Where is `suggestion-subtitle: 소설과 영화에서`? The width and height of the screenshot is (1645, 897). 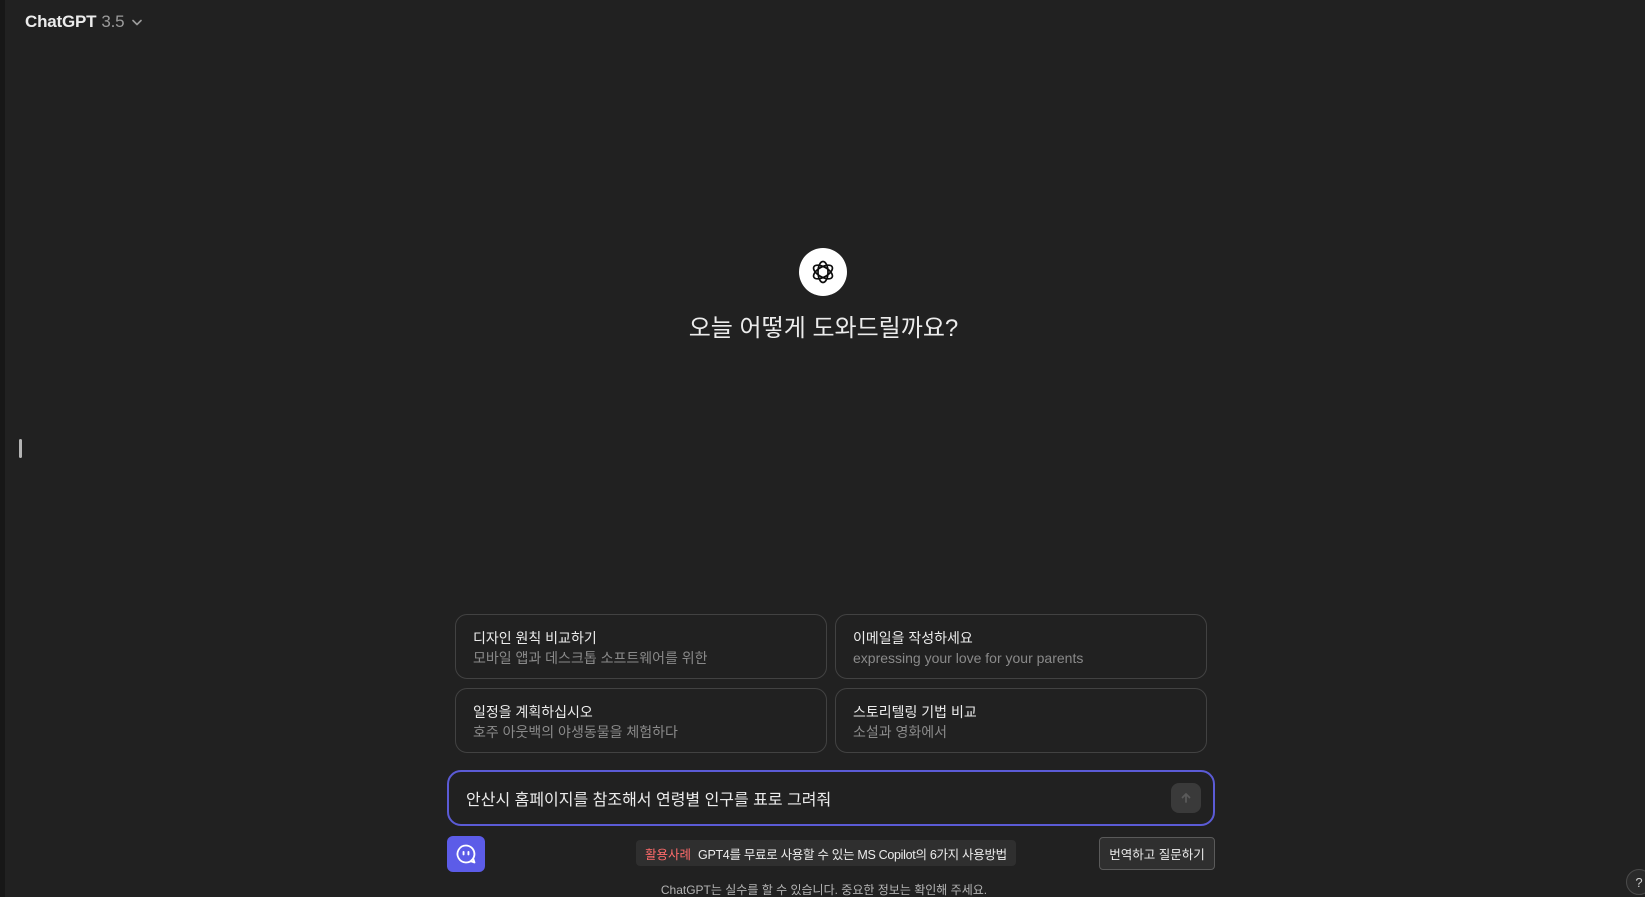 suggestion-subtitle: 소설과 영화에서 is located at coordinates (900, 732).